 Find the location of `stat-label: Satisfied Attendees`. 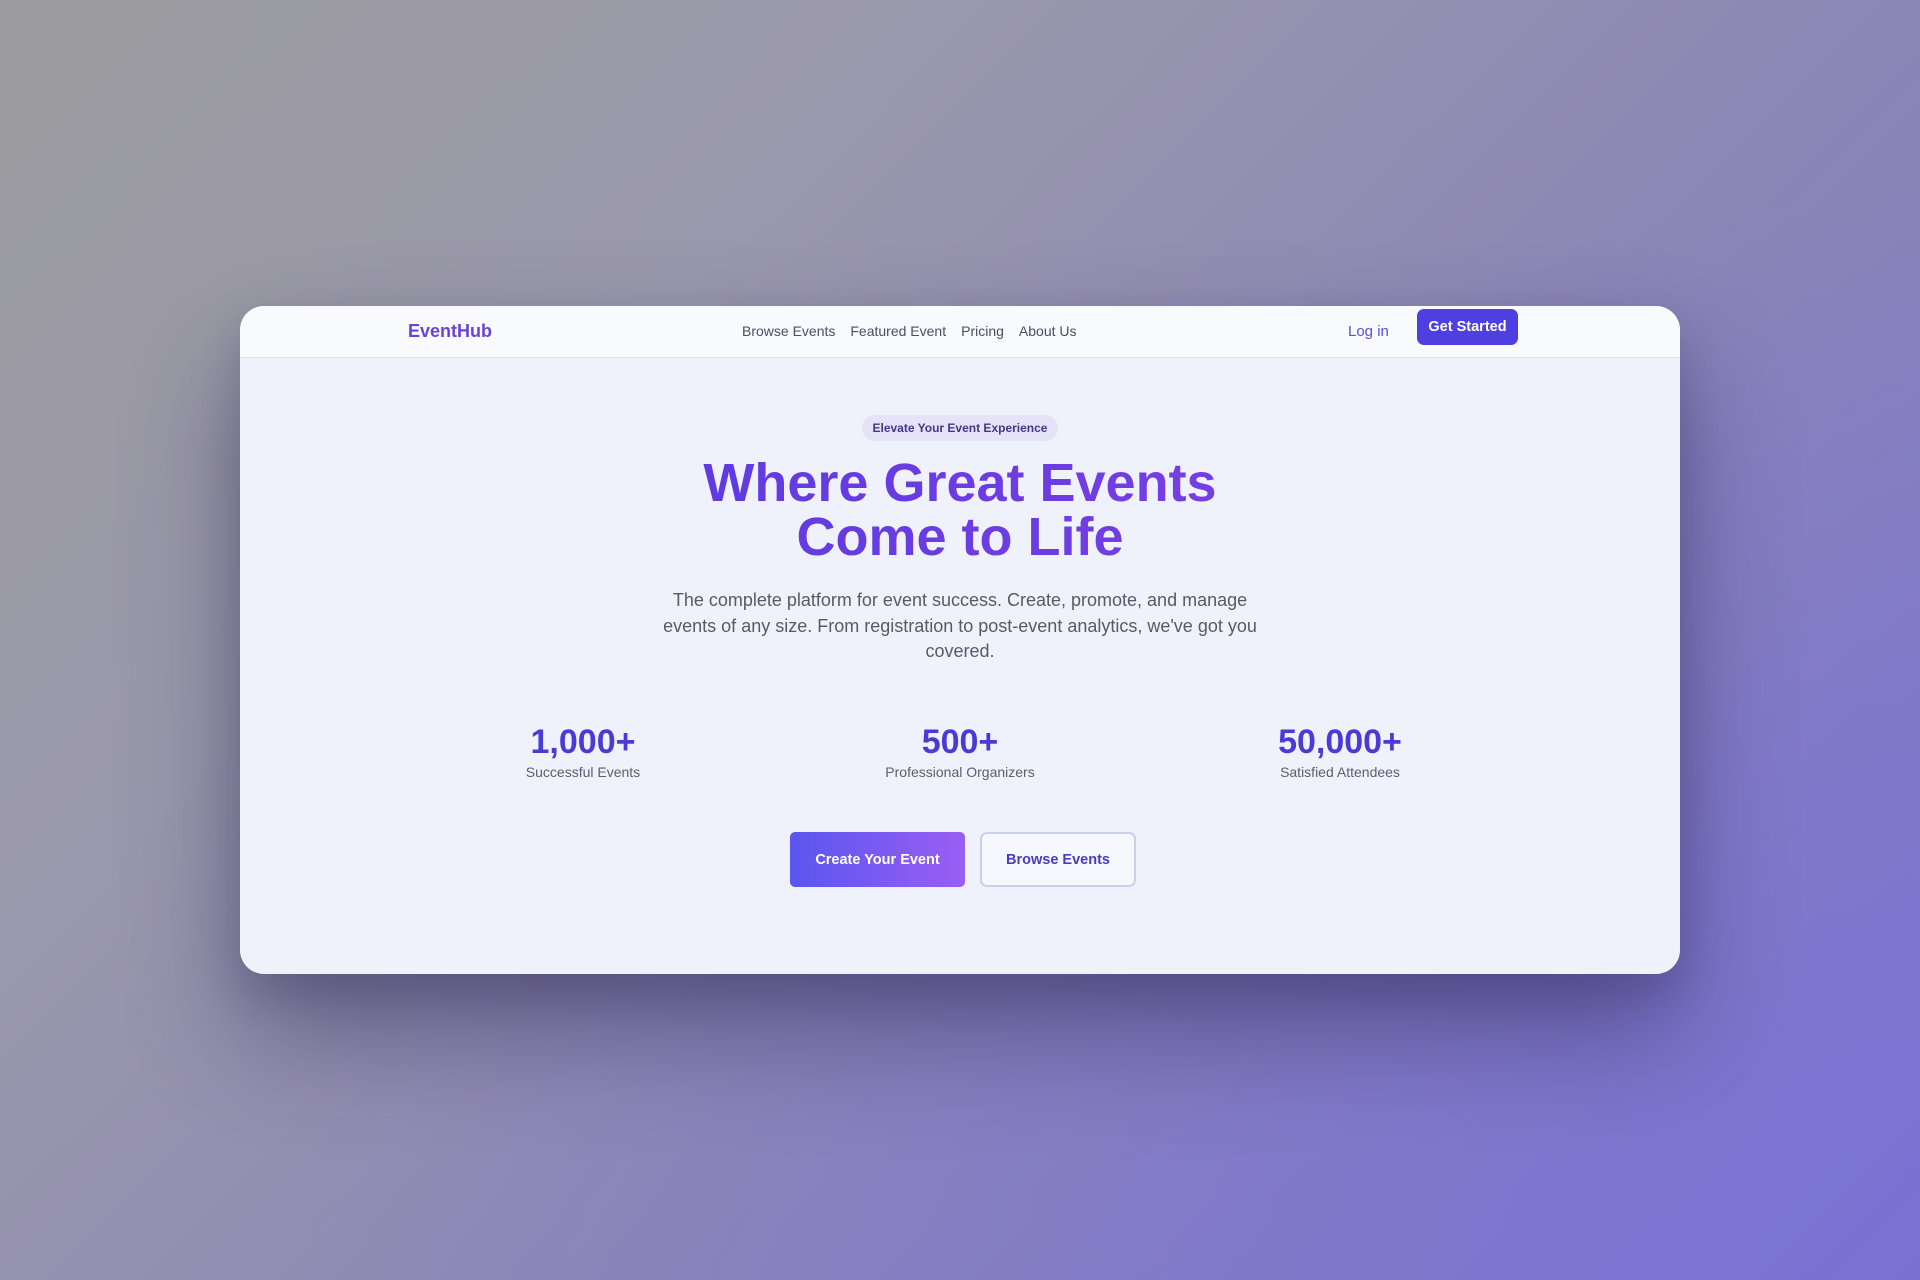

stat-label: Satisfied Attendees is located at coordinates (1340, 772).